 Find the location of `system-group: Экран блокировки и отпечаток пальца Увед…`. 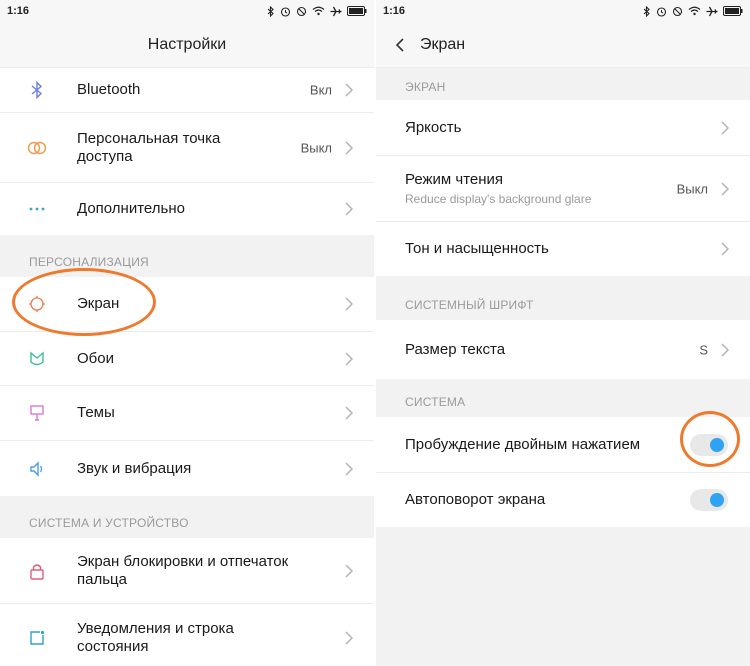

system-group: Экран блокировки и отпечаток пальца Увед… is located at coordinates (187, 602).